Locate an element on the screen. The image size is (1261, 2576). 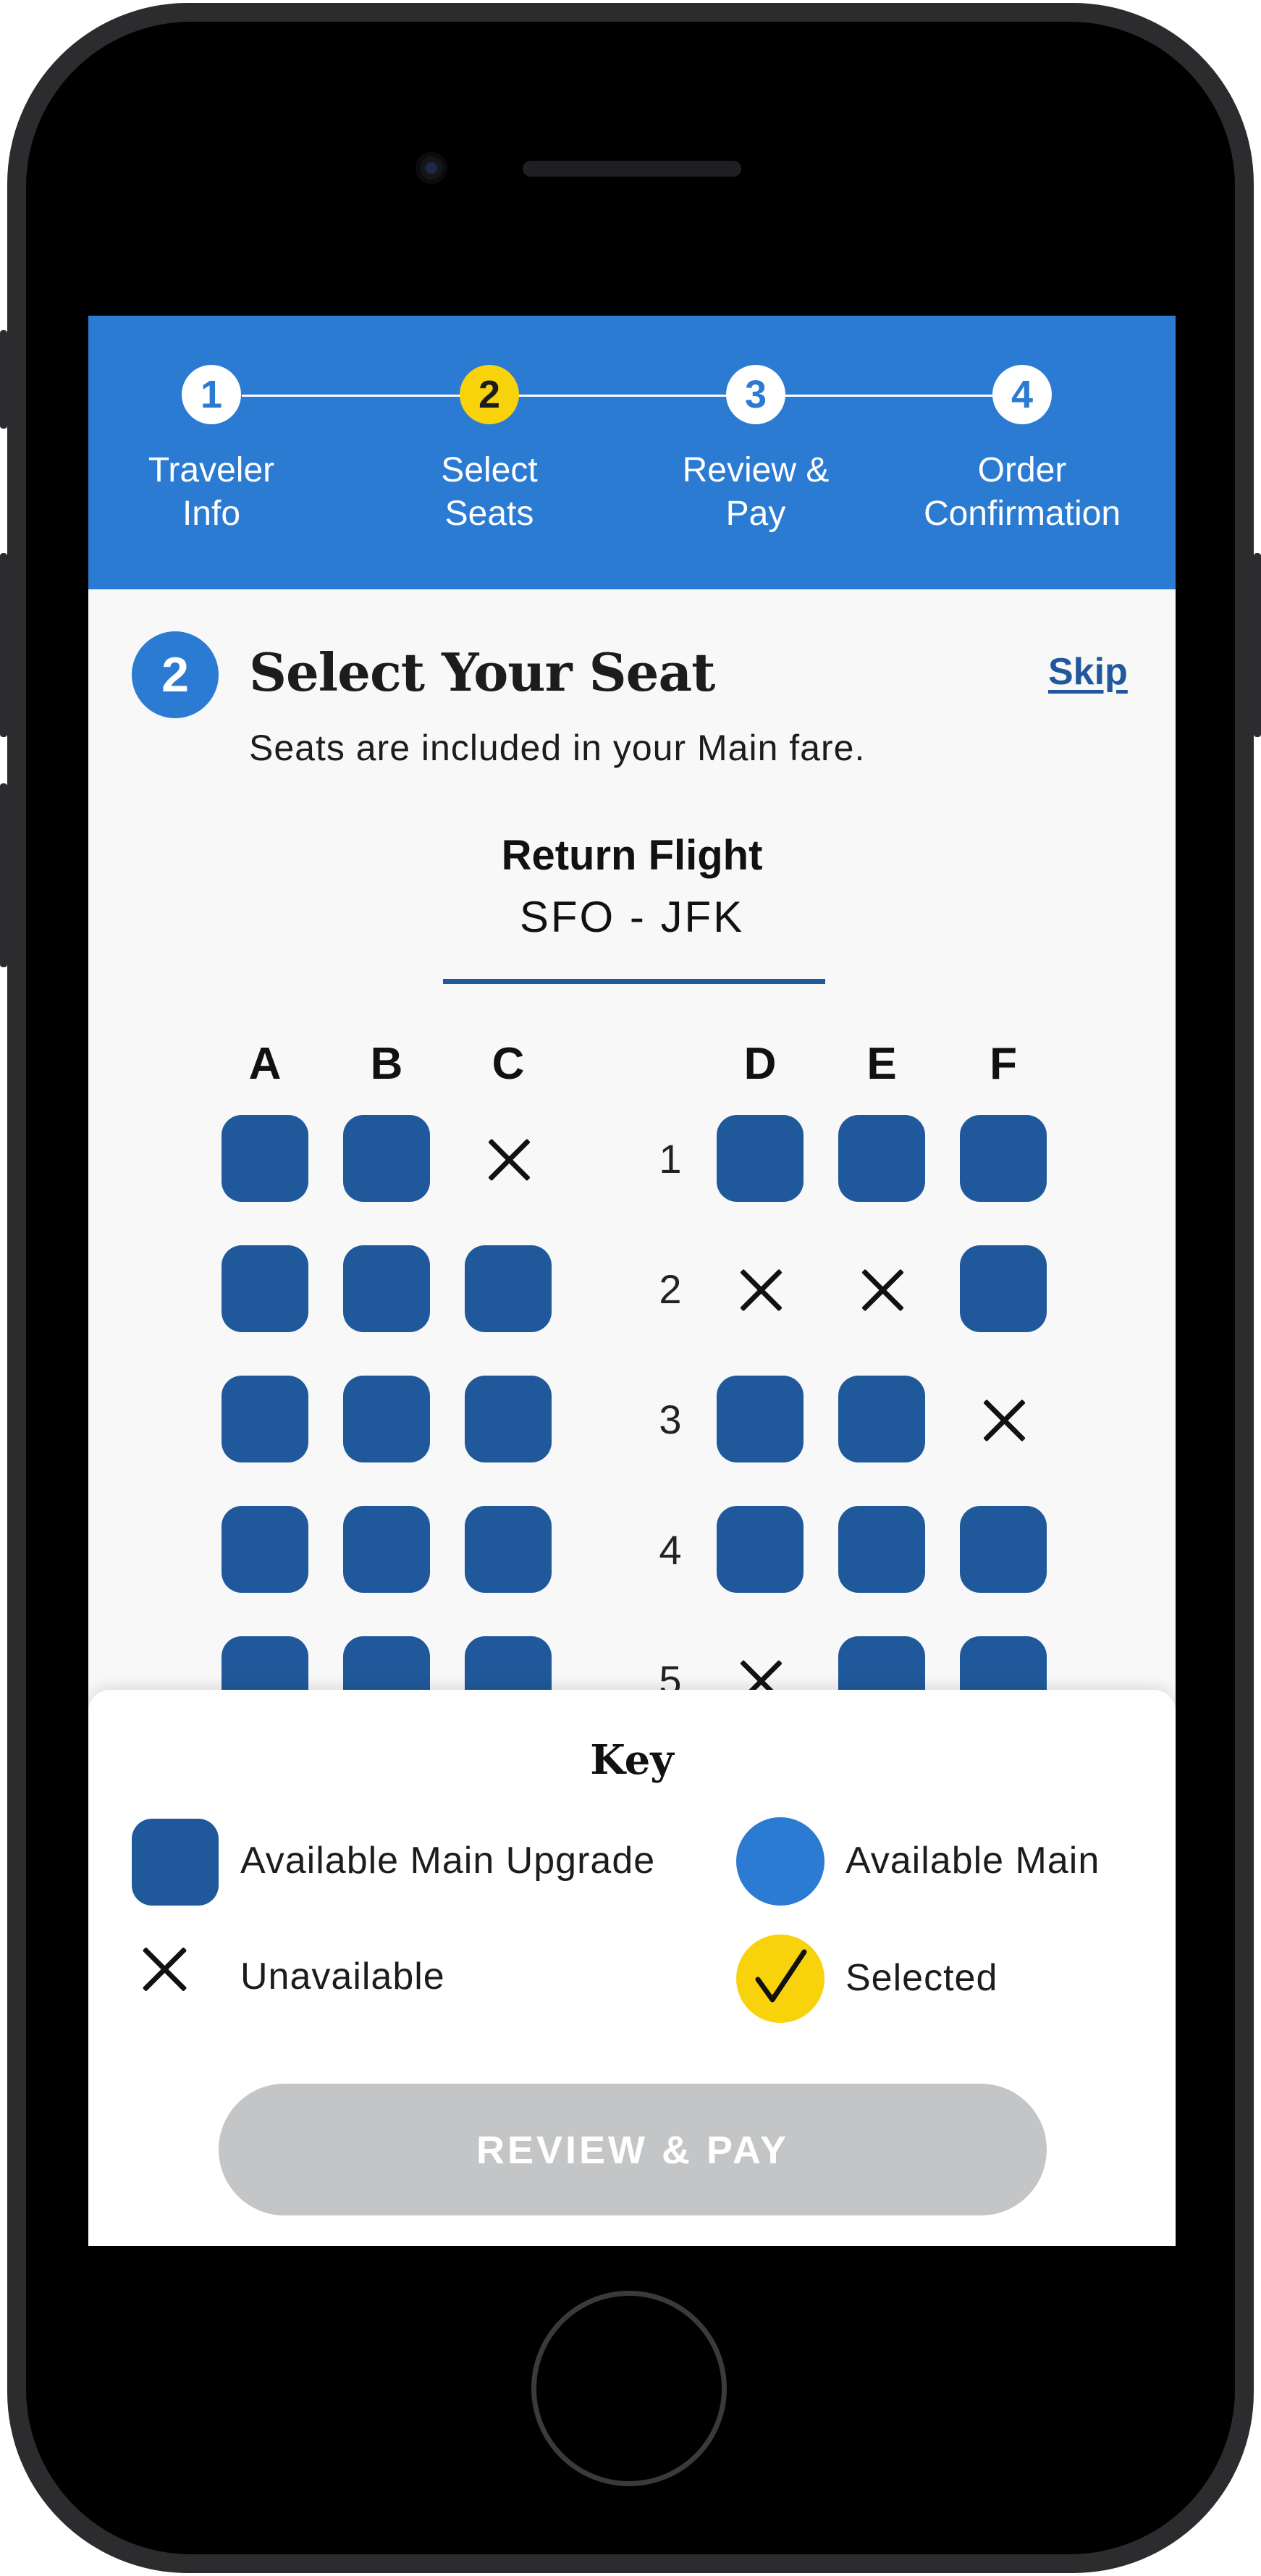
volume-up-button is located at coordinates (3, 645).